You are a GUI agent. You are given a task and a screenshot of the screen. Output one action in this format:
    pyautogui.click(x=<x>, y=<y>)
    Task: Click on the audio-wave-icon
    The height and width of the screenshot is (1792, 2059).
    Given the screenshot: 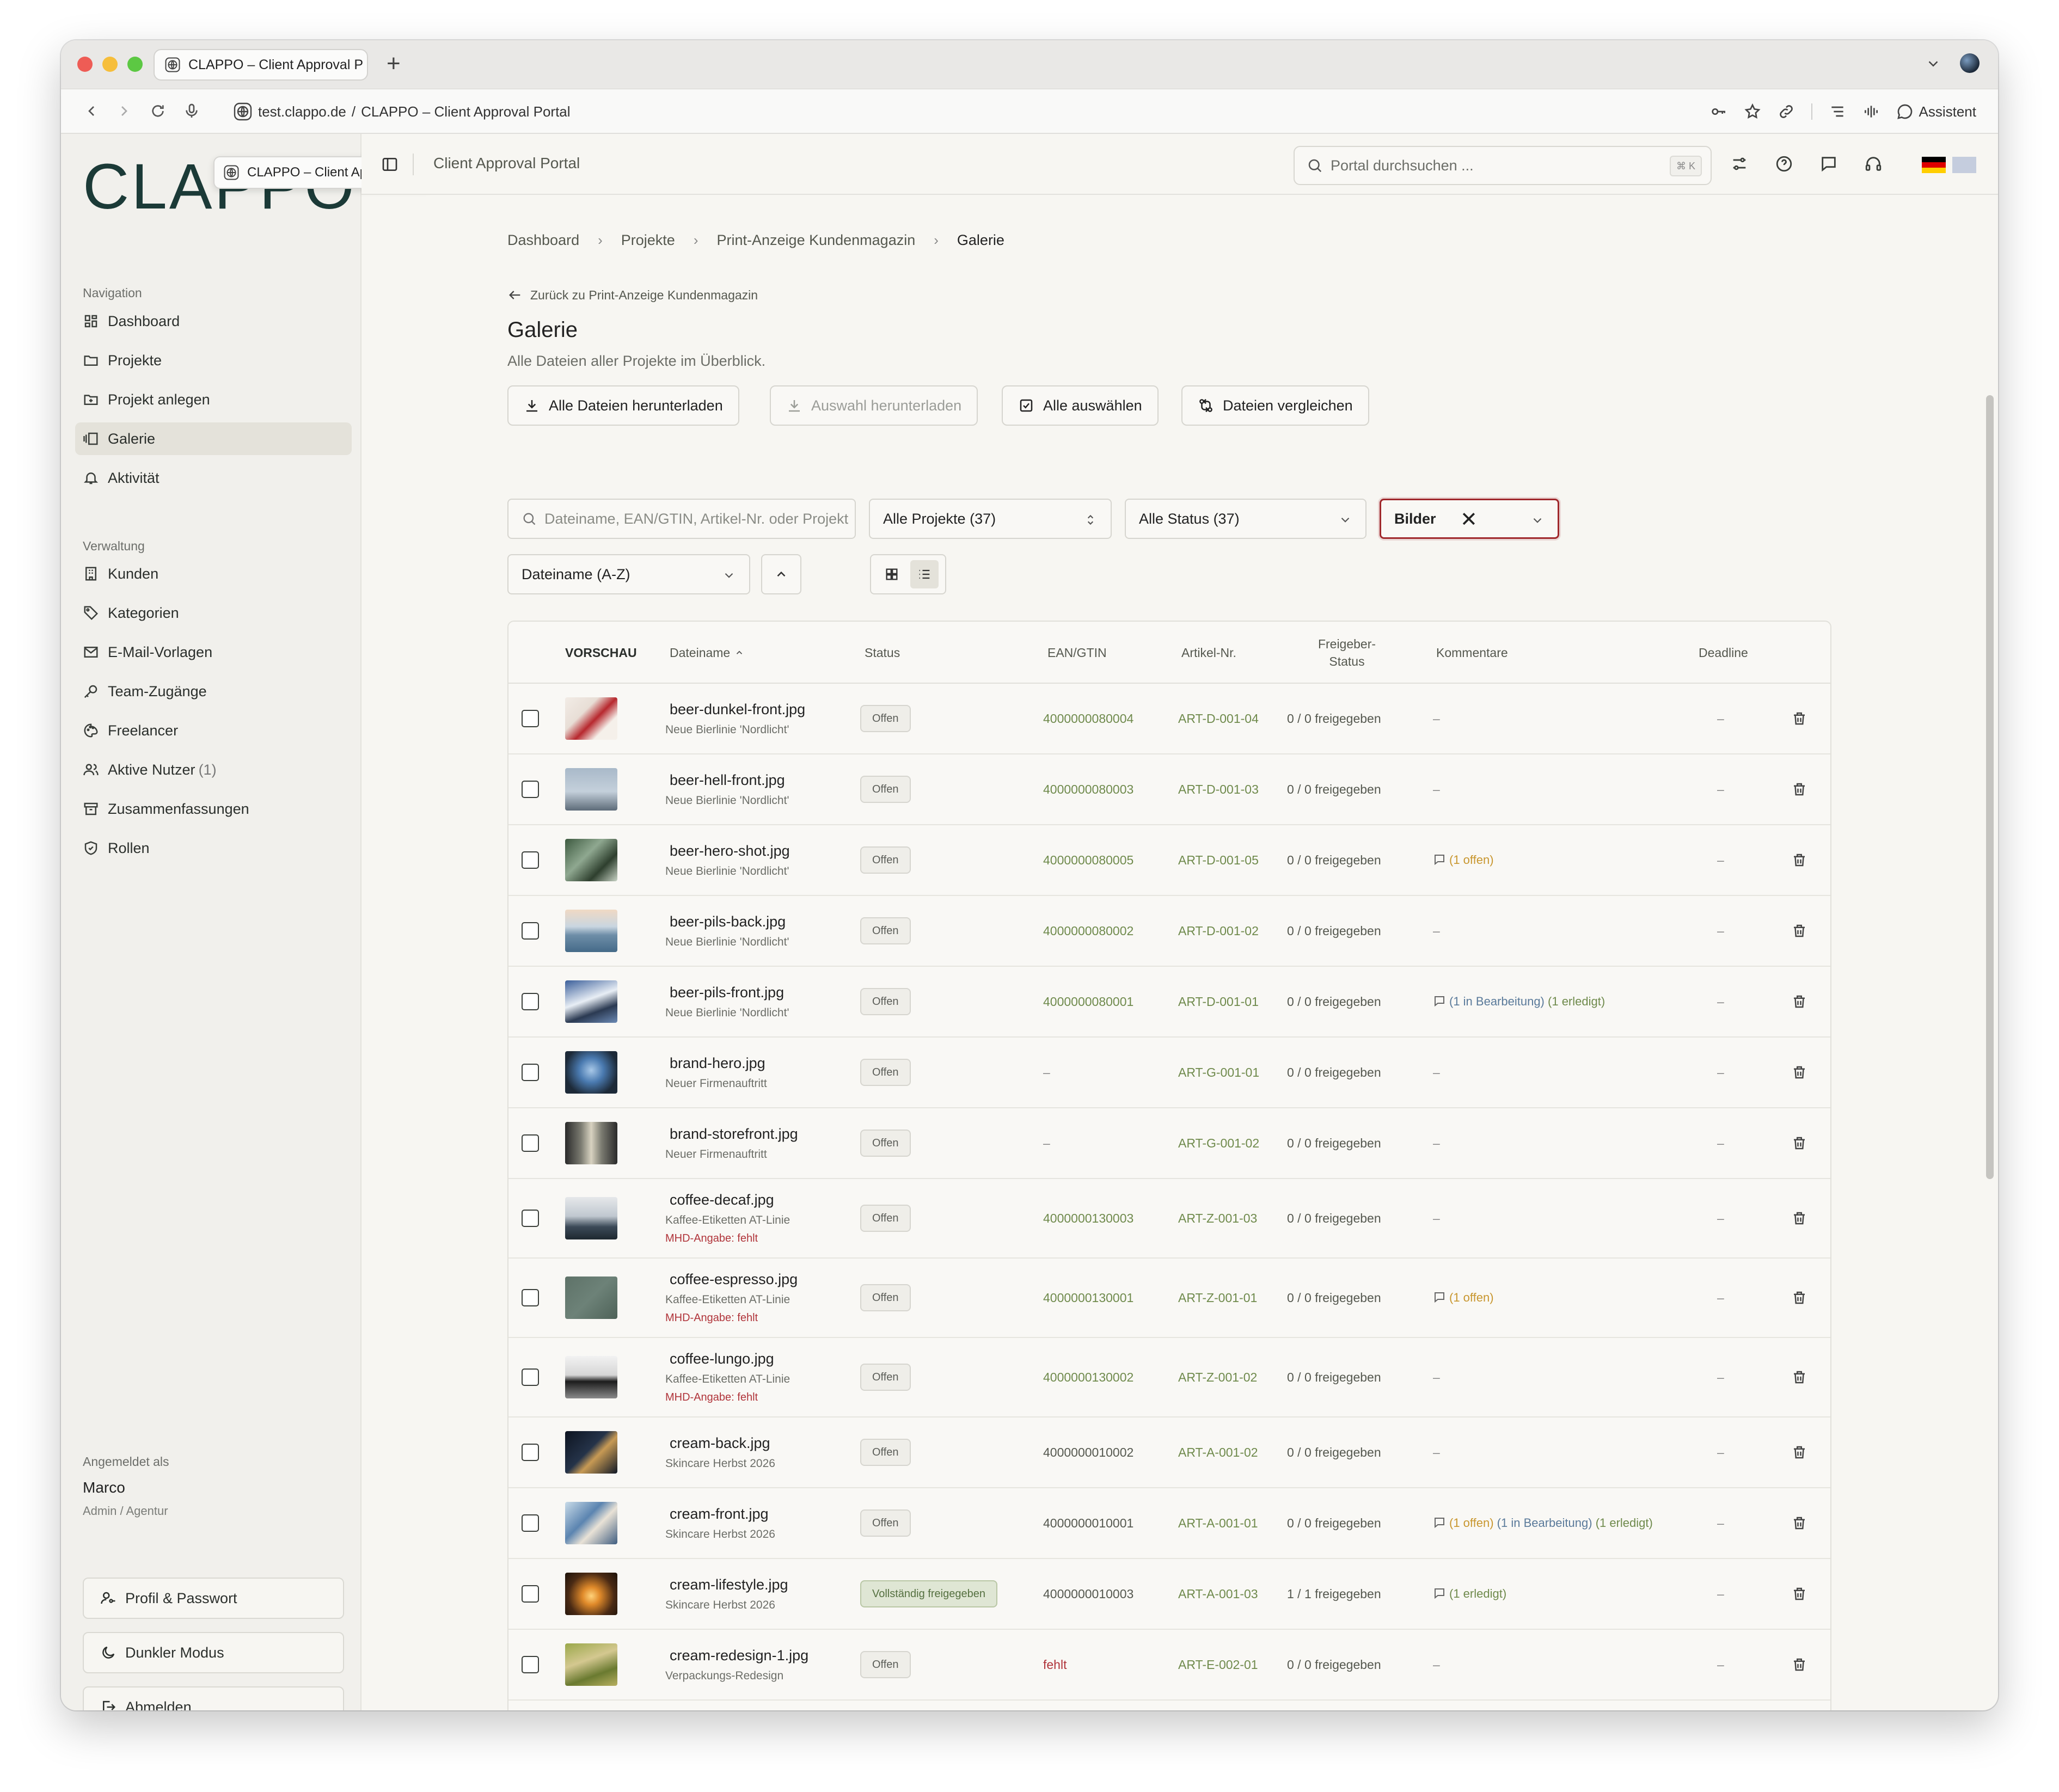 What is the action you would take?
    pyautogui.click(x=1871, y=111)
    